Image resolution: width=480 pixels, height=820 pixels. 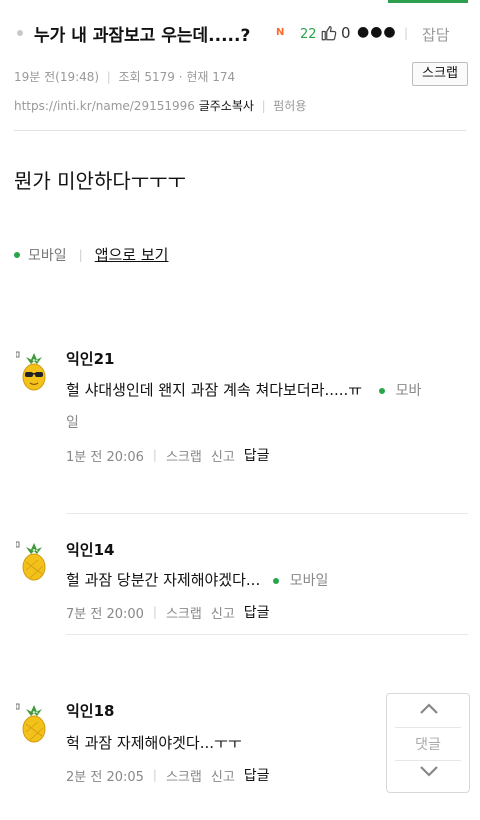 What do you see at coordinates (90, 550) in the screenshot?
I see `comment-author: 익인14` at bounding box center [90, 550].